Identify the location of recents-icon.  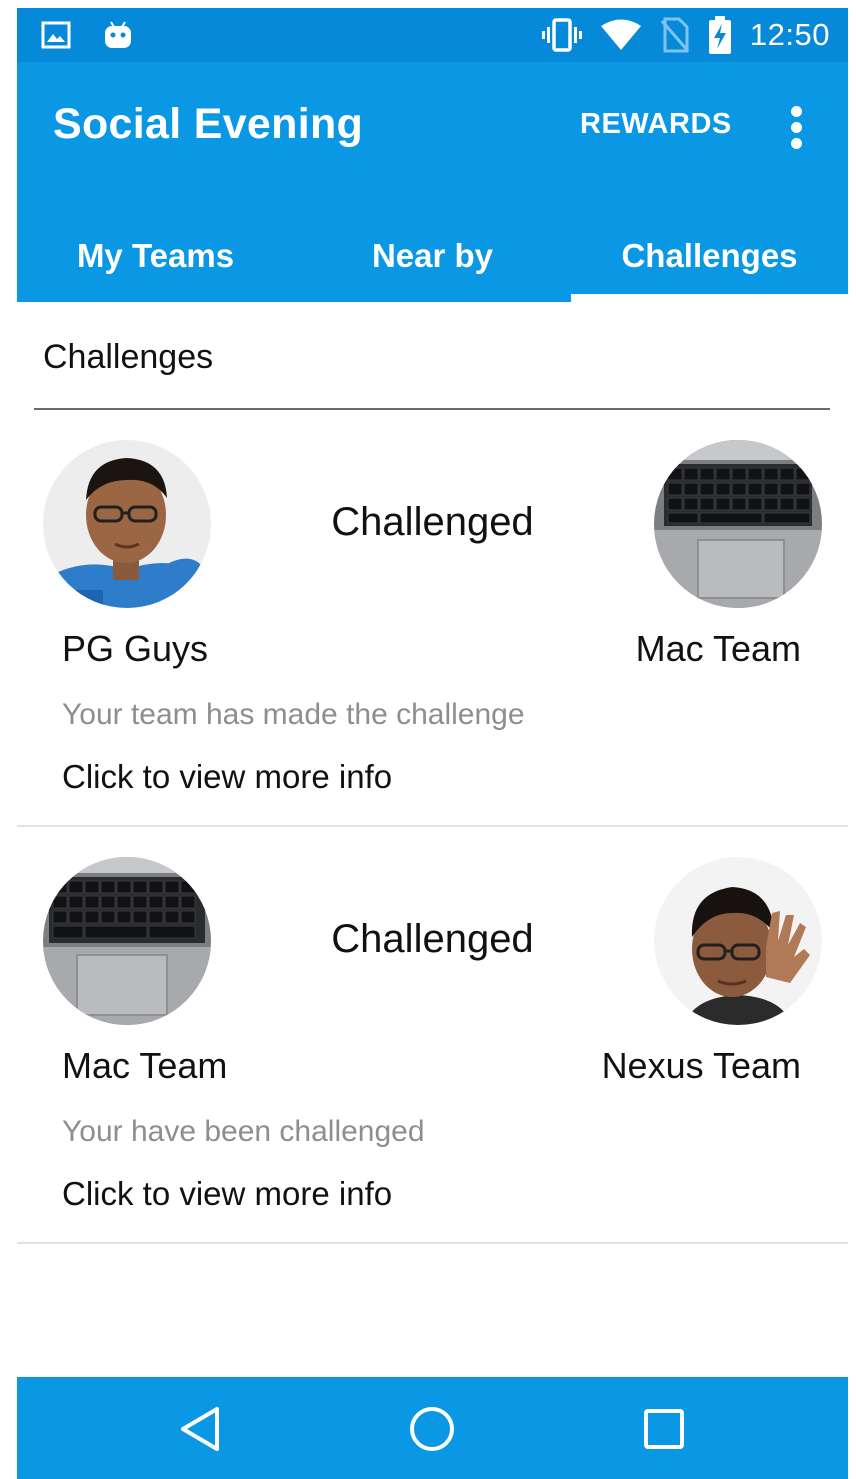
(664, 1429).